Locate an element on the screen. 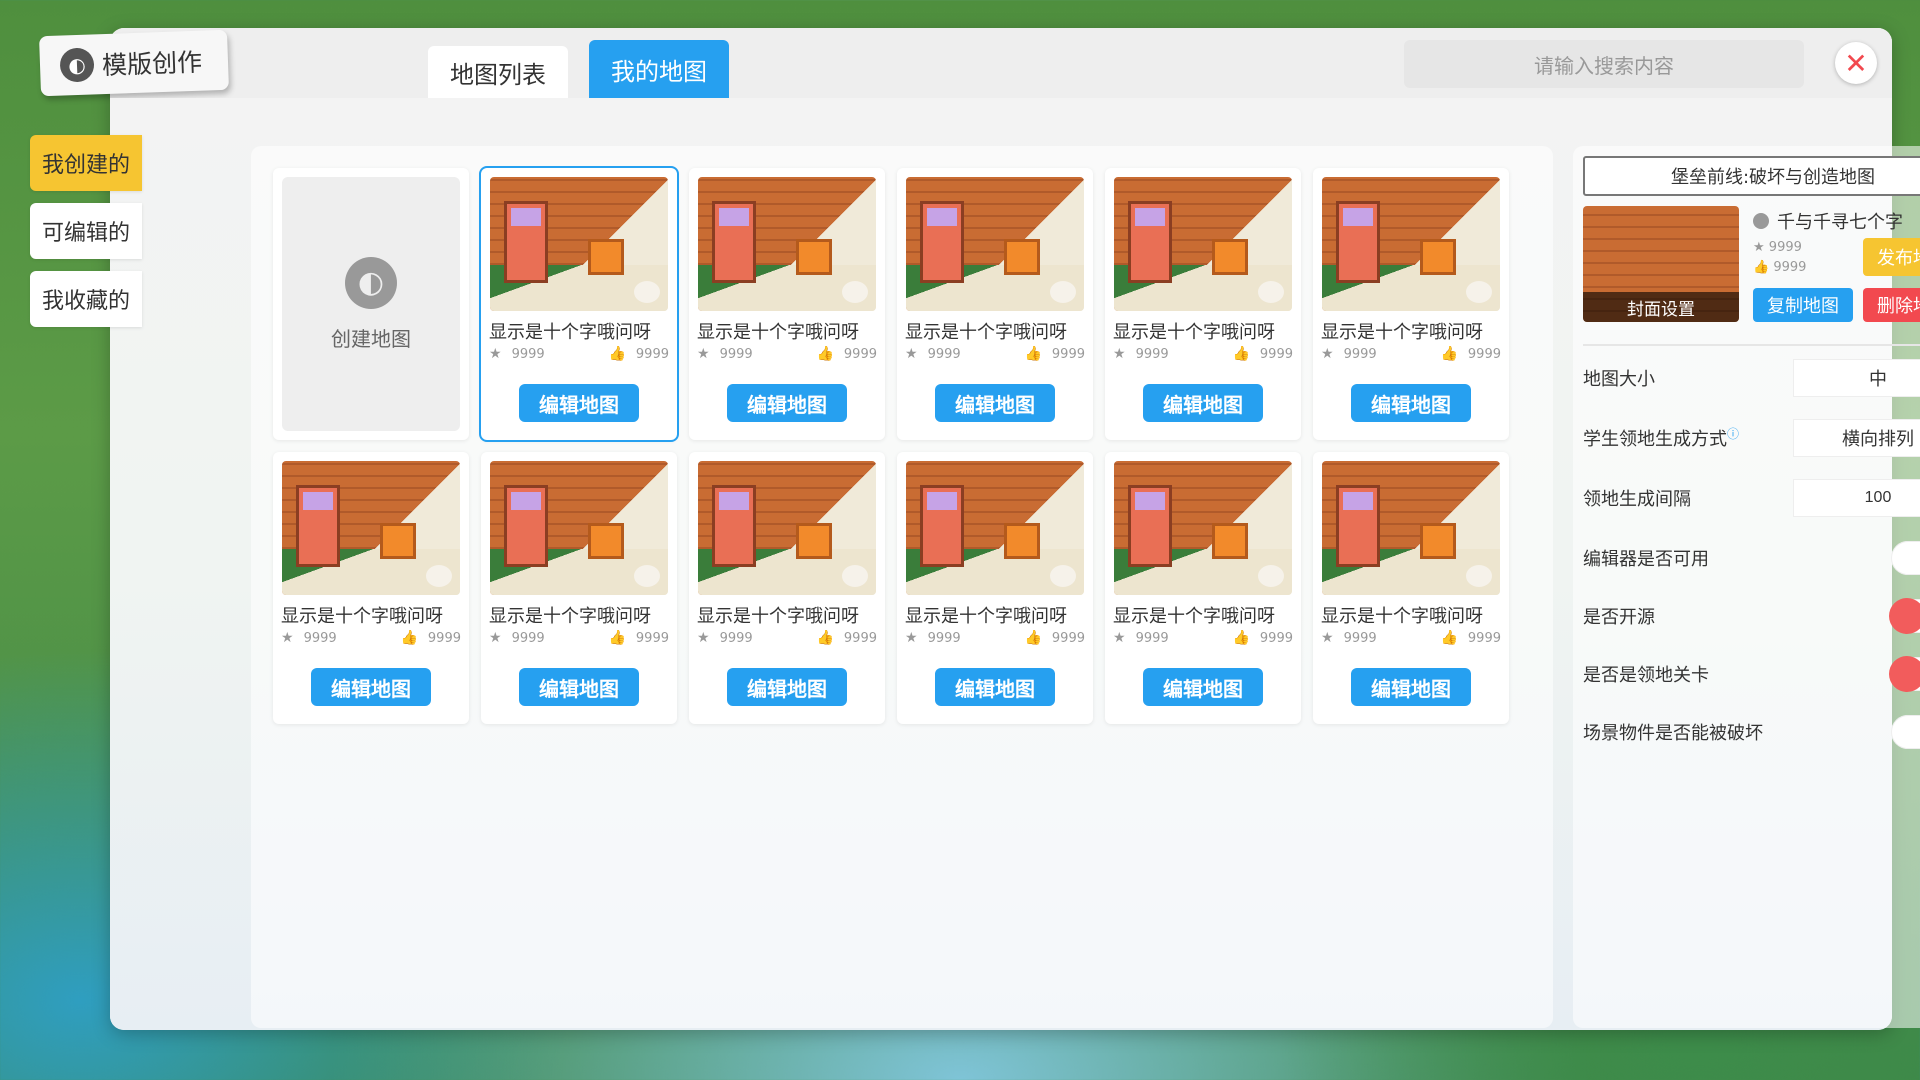 This screenshot has height=1080, width=1920. territory-gap-input is located at coordinates (1856, 498).